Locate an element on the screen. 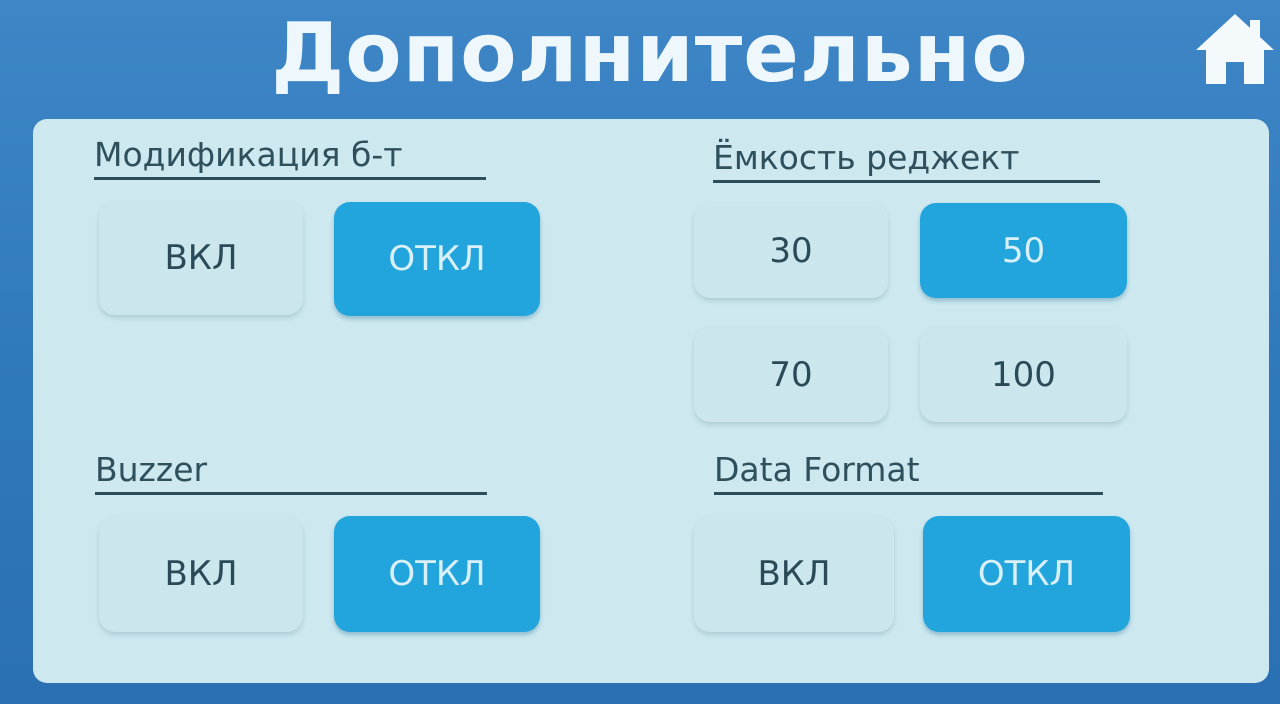 The height and width of the screenshot is (704, 1280). modification-off-button: ОТКЛ is located at coordinates (437, 259).